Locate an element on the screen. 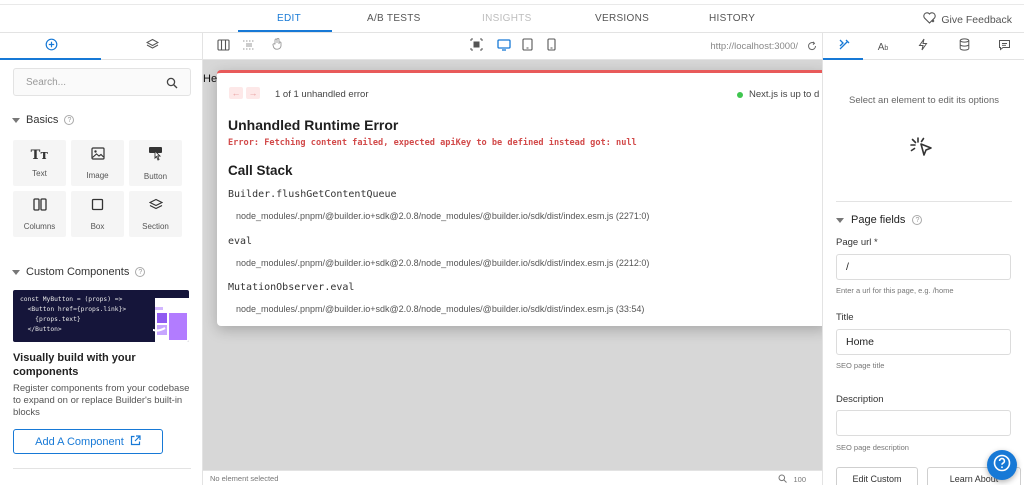  fit-frame-button is located at coordinates (476, 47).